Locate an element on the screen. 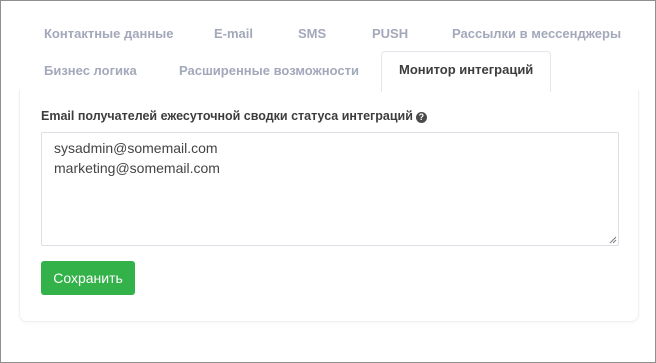 This screenshot has height=363, width=656. question-circle-icon: ? is located at coordinates (421, 117).